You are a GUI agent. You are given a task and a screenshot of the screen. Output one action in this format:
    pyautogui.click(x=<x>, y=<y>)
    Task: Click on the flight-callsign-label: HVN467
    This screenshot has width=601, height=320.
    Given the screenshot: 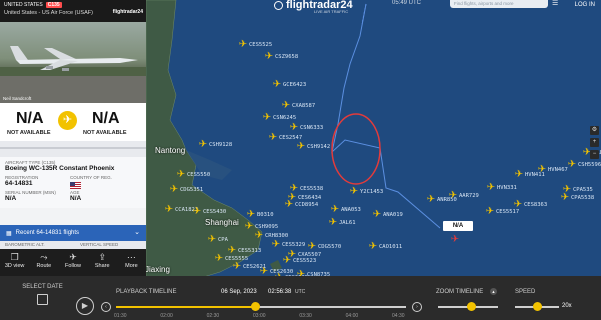 What is the action you would take?
    pyautogui.click(x=558, y=170)
    